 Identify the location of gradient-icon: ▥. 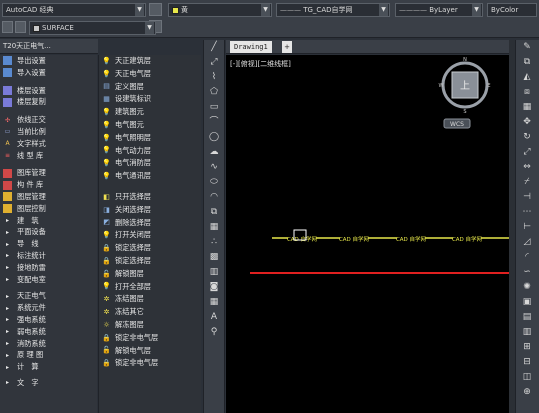
(214, 272).